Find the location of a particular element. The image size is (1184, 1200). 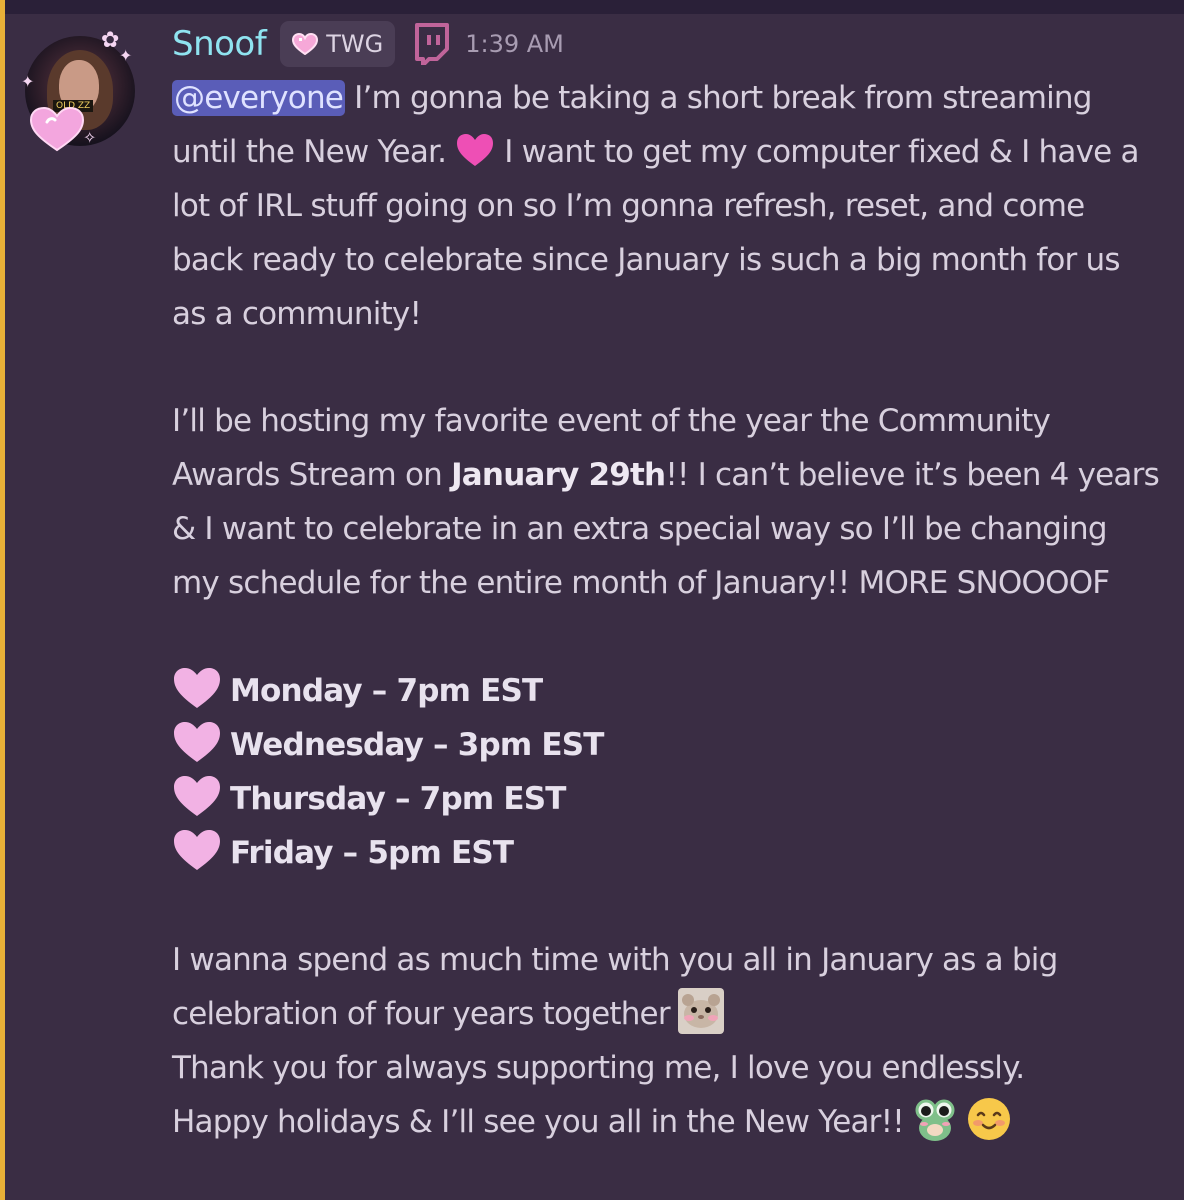

everyone-mention: @everyone is located at coordinates (259, 98).